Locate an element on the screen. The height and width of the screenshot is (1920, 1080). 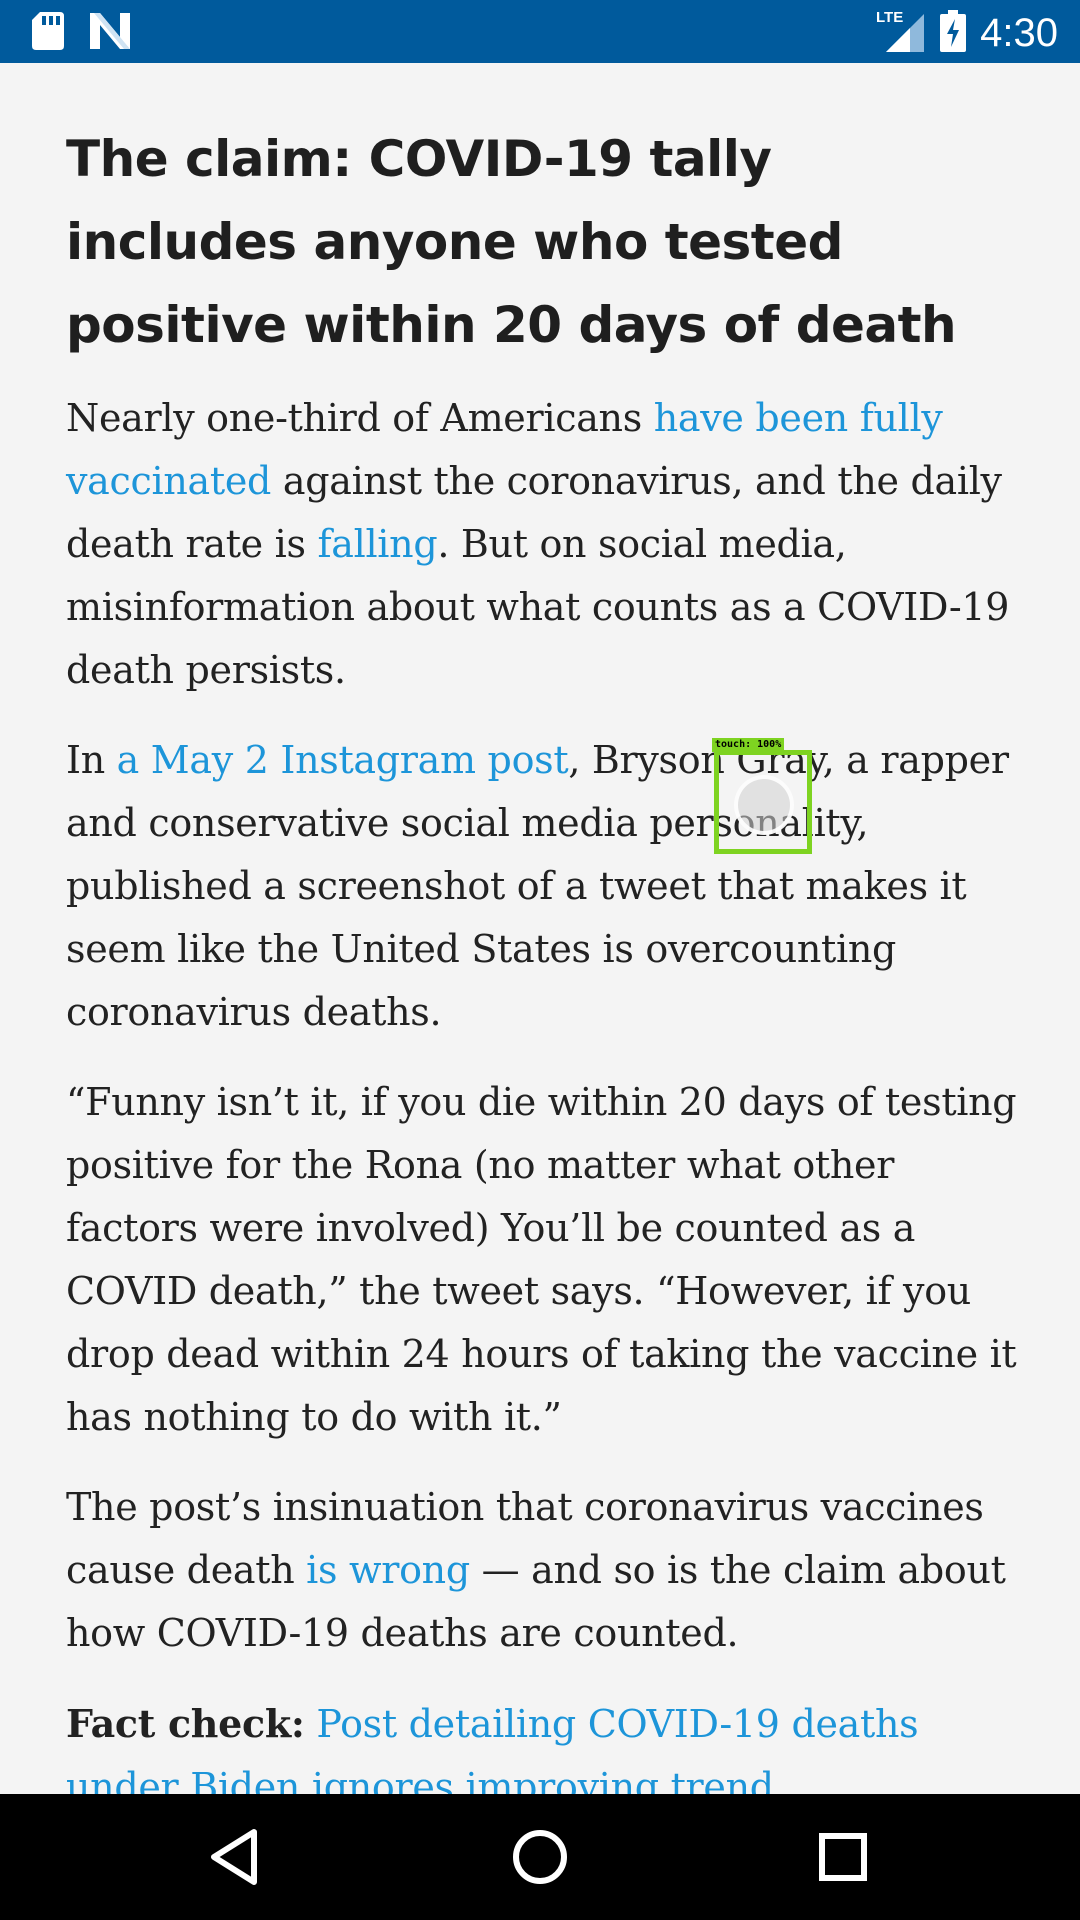
home-icon is located at coordinates (540, 1857).